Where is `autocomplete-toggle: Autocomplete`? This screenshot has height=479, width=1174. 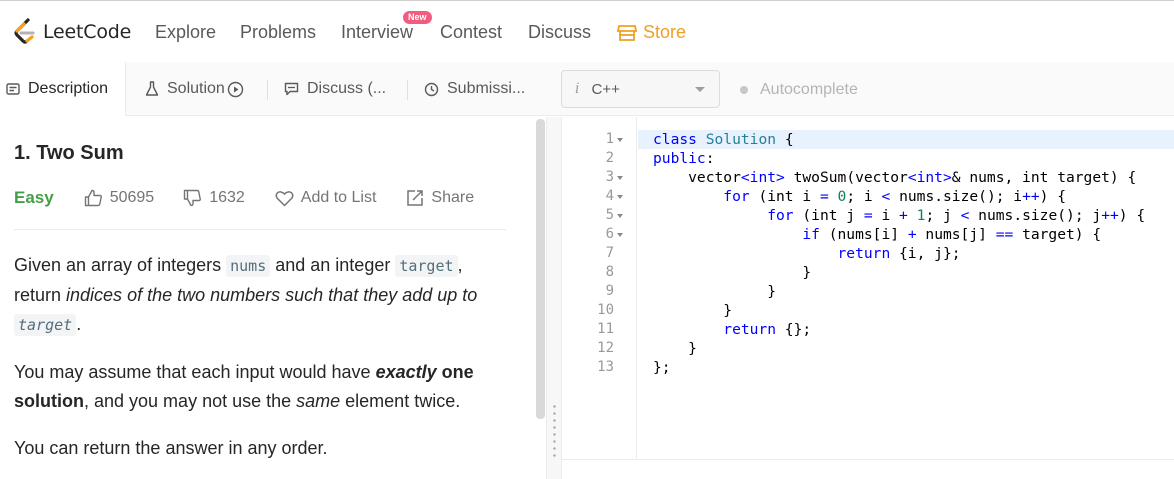 autocomplete-toggle: Autocomplete is located at coordinates (799, 90).